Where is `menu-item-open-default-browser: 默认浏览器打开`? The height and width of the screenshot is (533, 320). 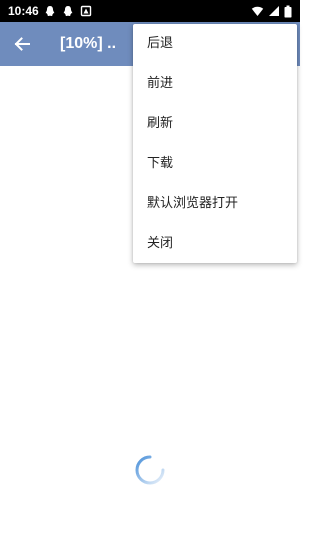 menu-item-open-default-browser: 默认浏览器打开 is located at coordinates (215, 204).